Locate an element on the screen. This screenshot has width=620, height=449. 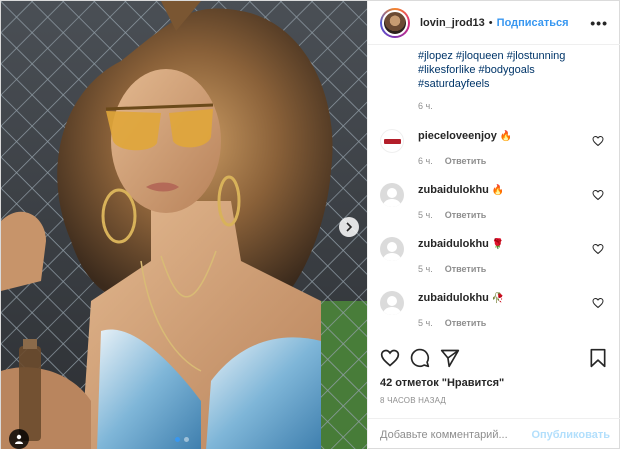
next-photo-button is located at coordinates (349, 227).